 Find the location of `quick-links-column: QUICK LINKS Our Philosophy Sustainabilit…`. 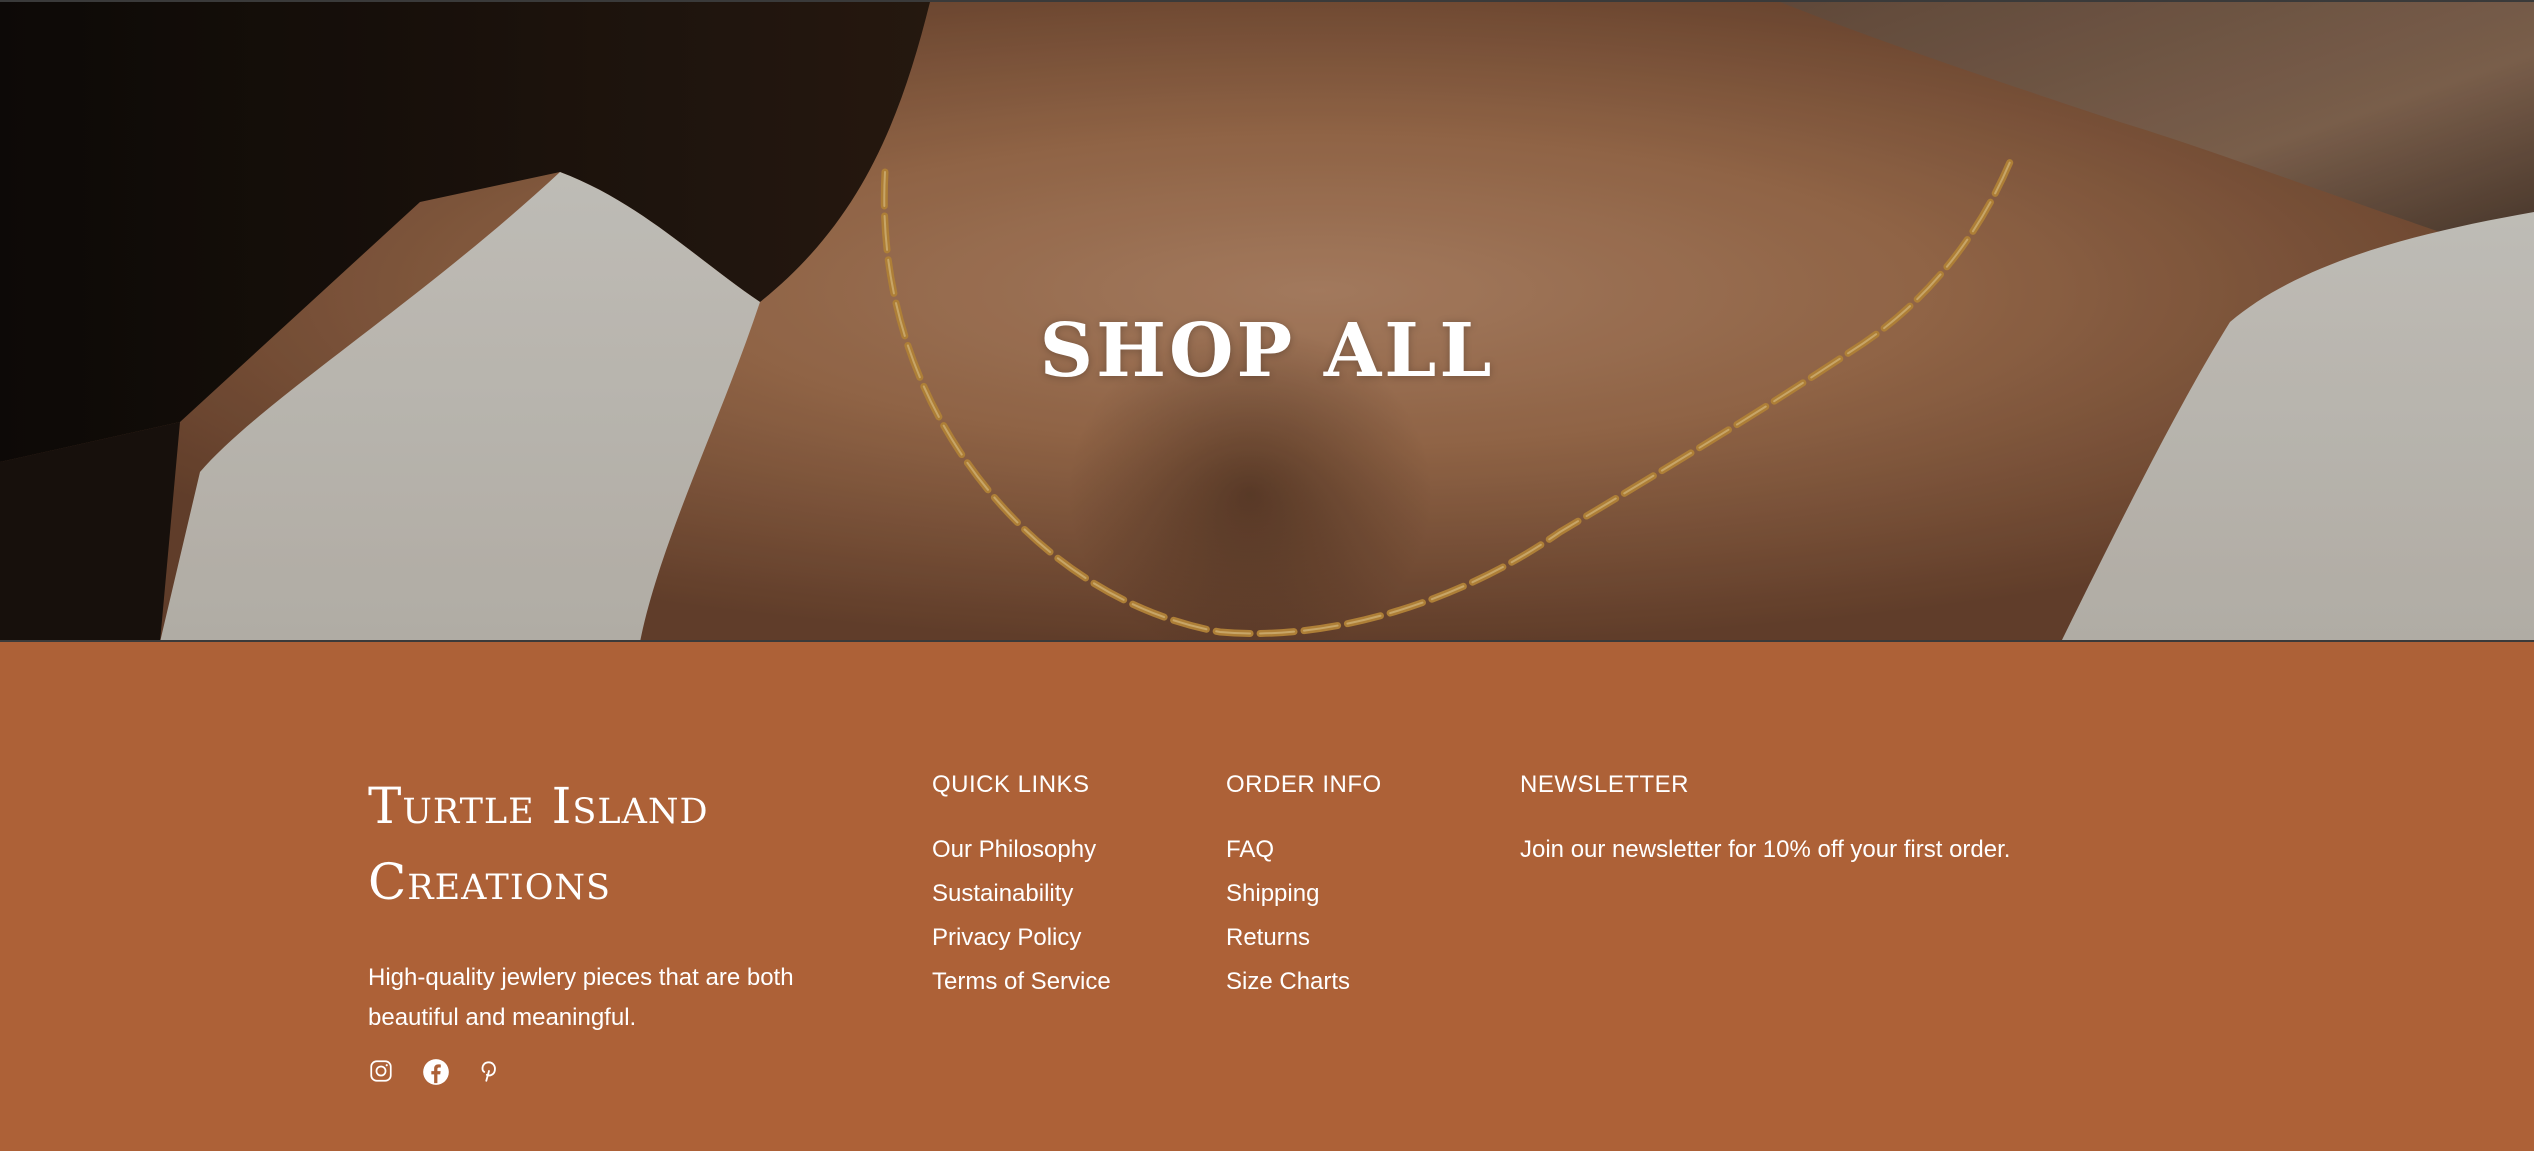

quick-links-column: QUICK LINKS Our Philosophy Sustainabilit… is located at coordinates (1021, 886).